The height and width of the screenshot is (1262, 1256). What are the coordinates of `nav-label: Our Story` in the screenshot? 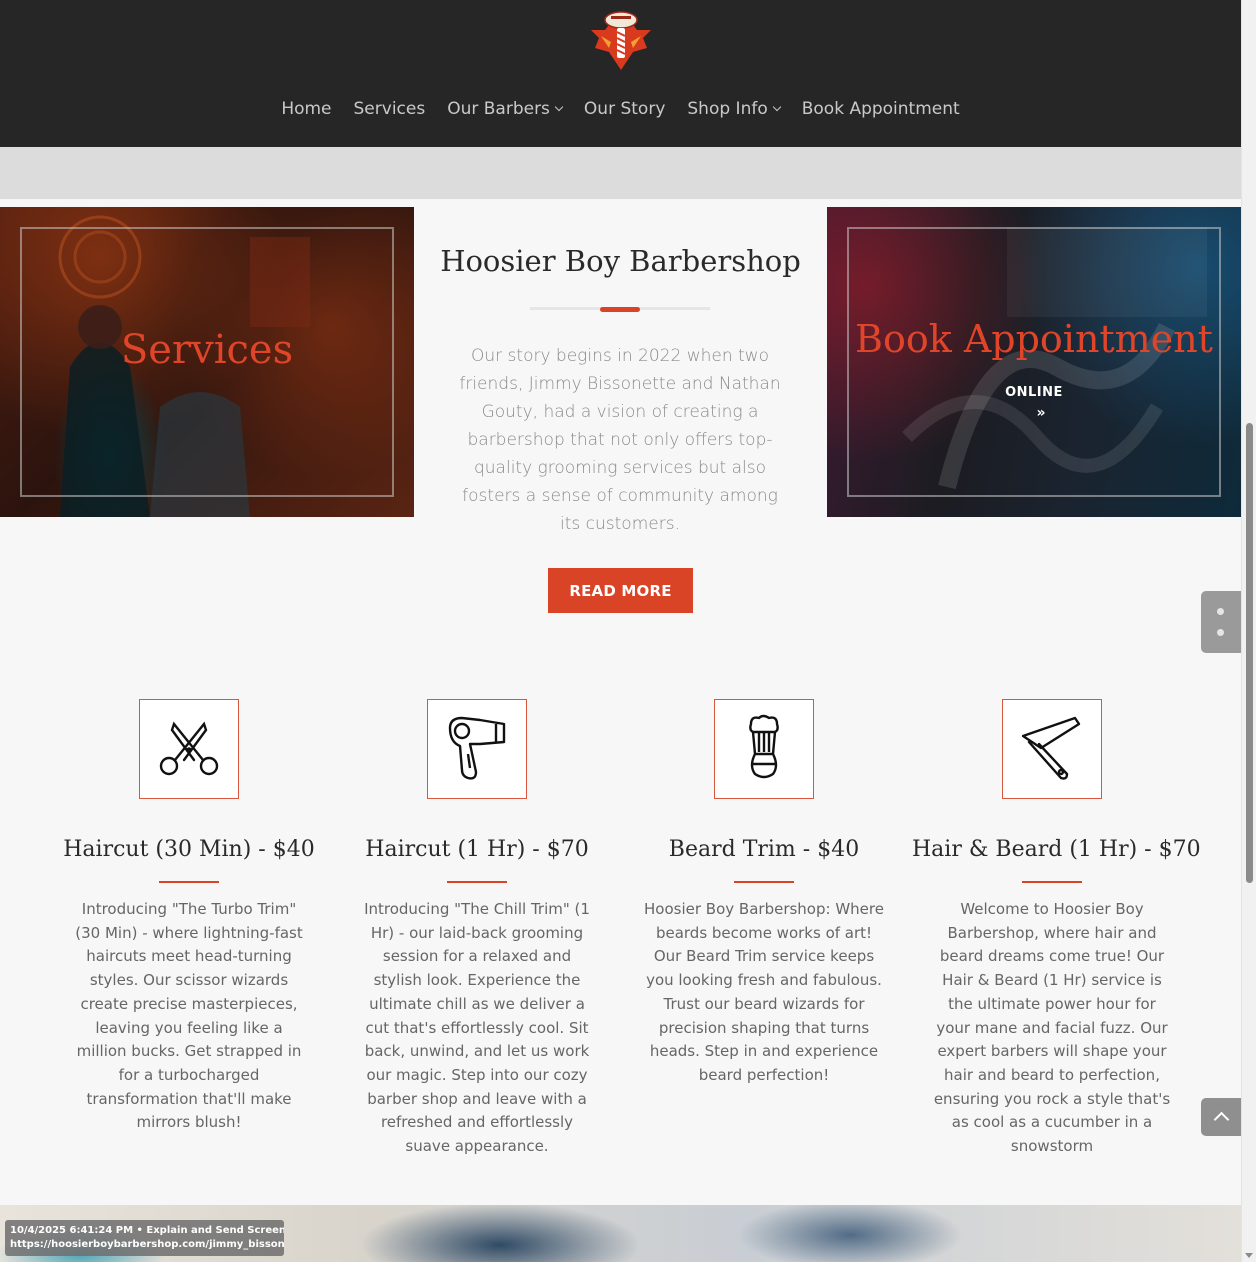 It's located at (624, 109).